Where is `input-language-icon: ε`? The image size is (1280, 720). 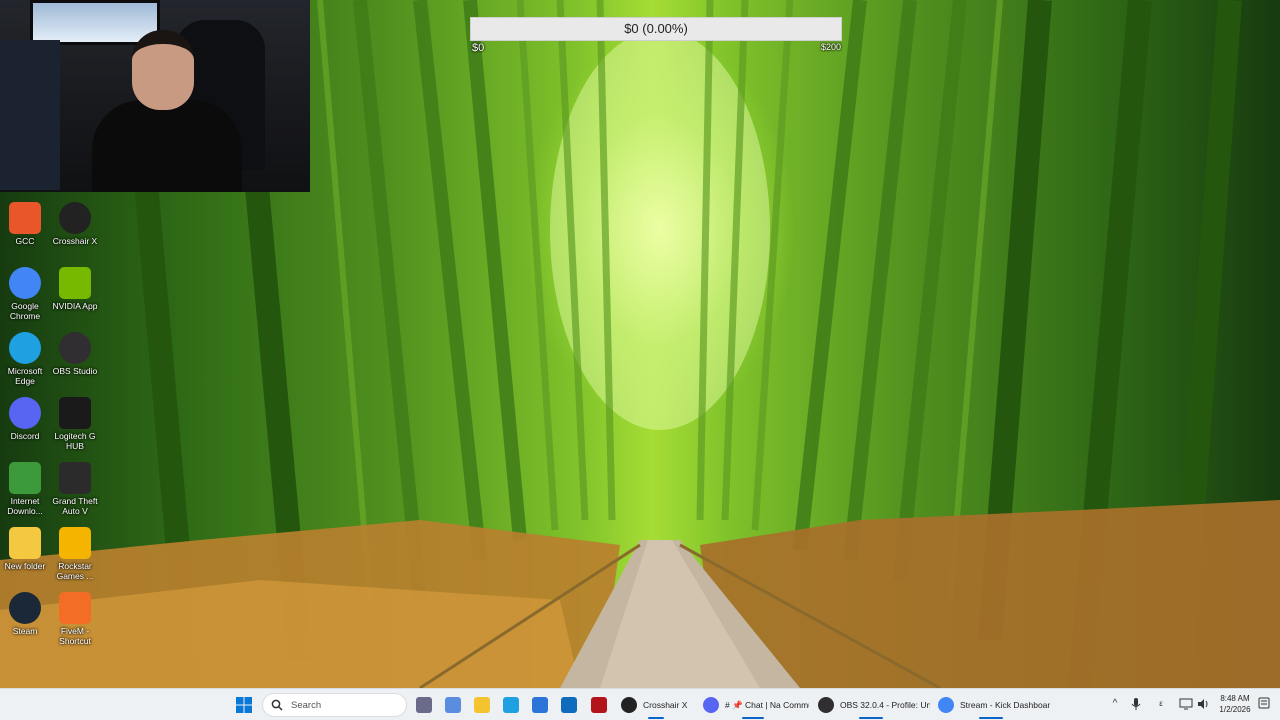
input-language-icon: ε is located at coordinates (1161, 704).